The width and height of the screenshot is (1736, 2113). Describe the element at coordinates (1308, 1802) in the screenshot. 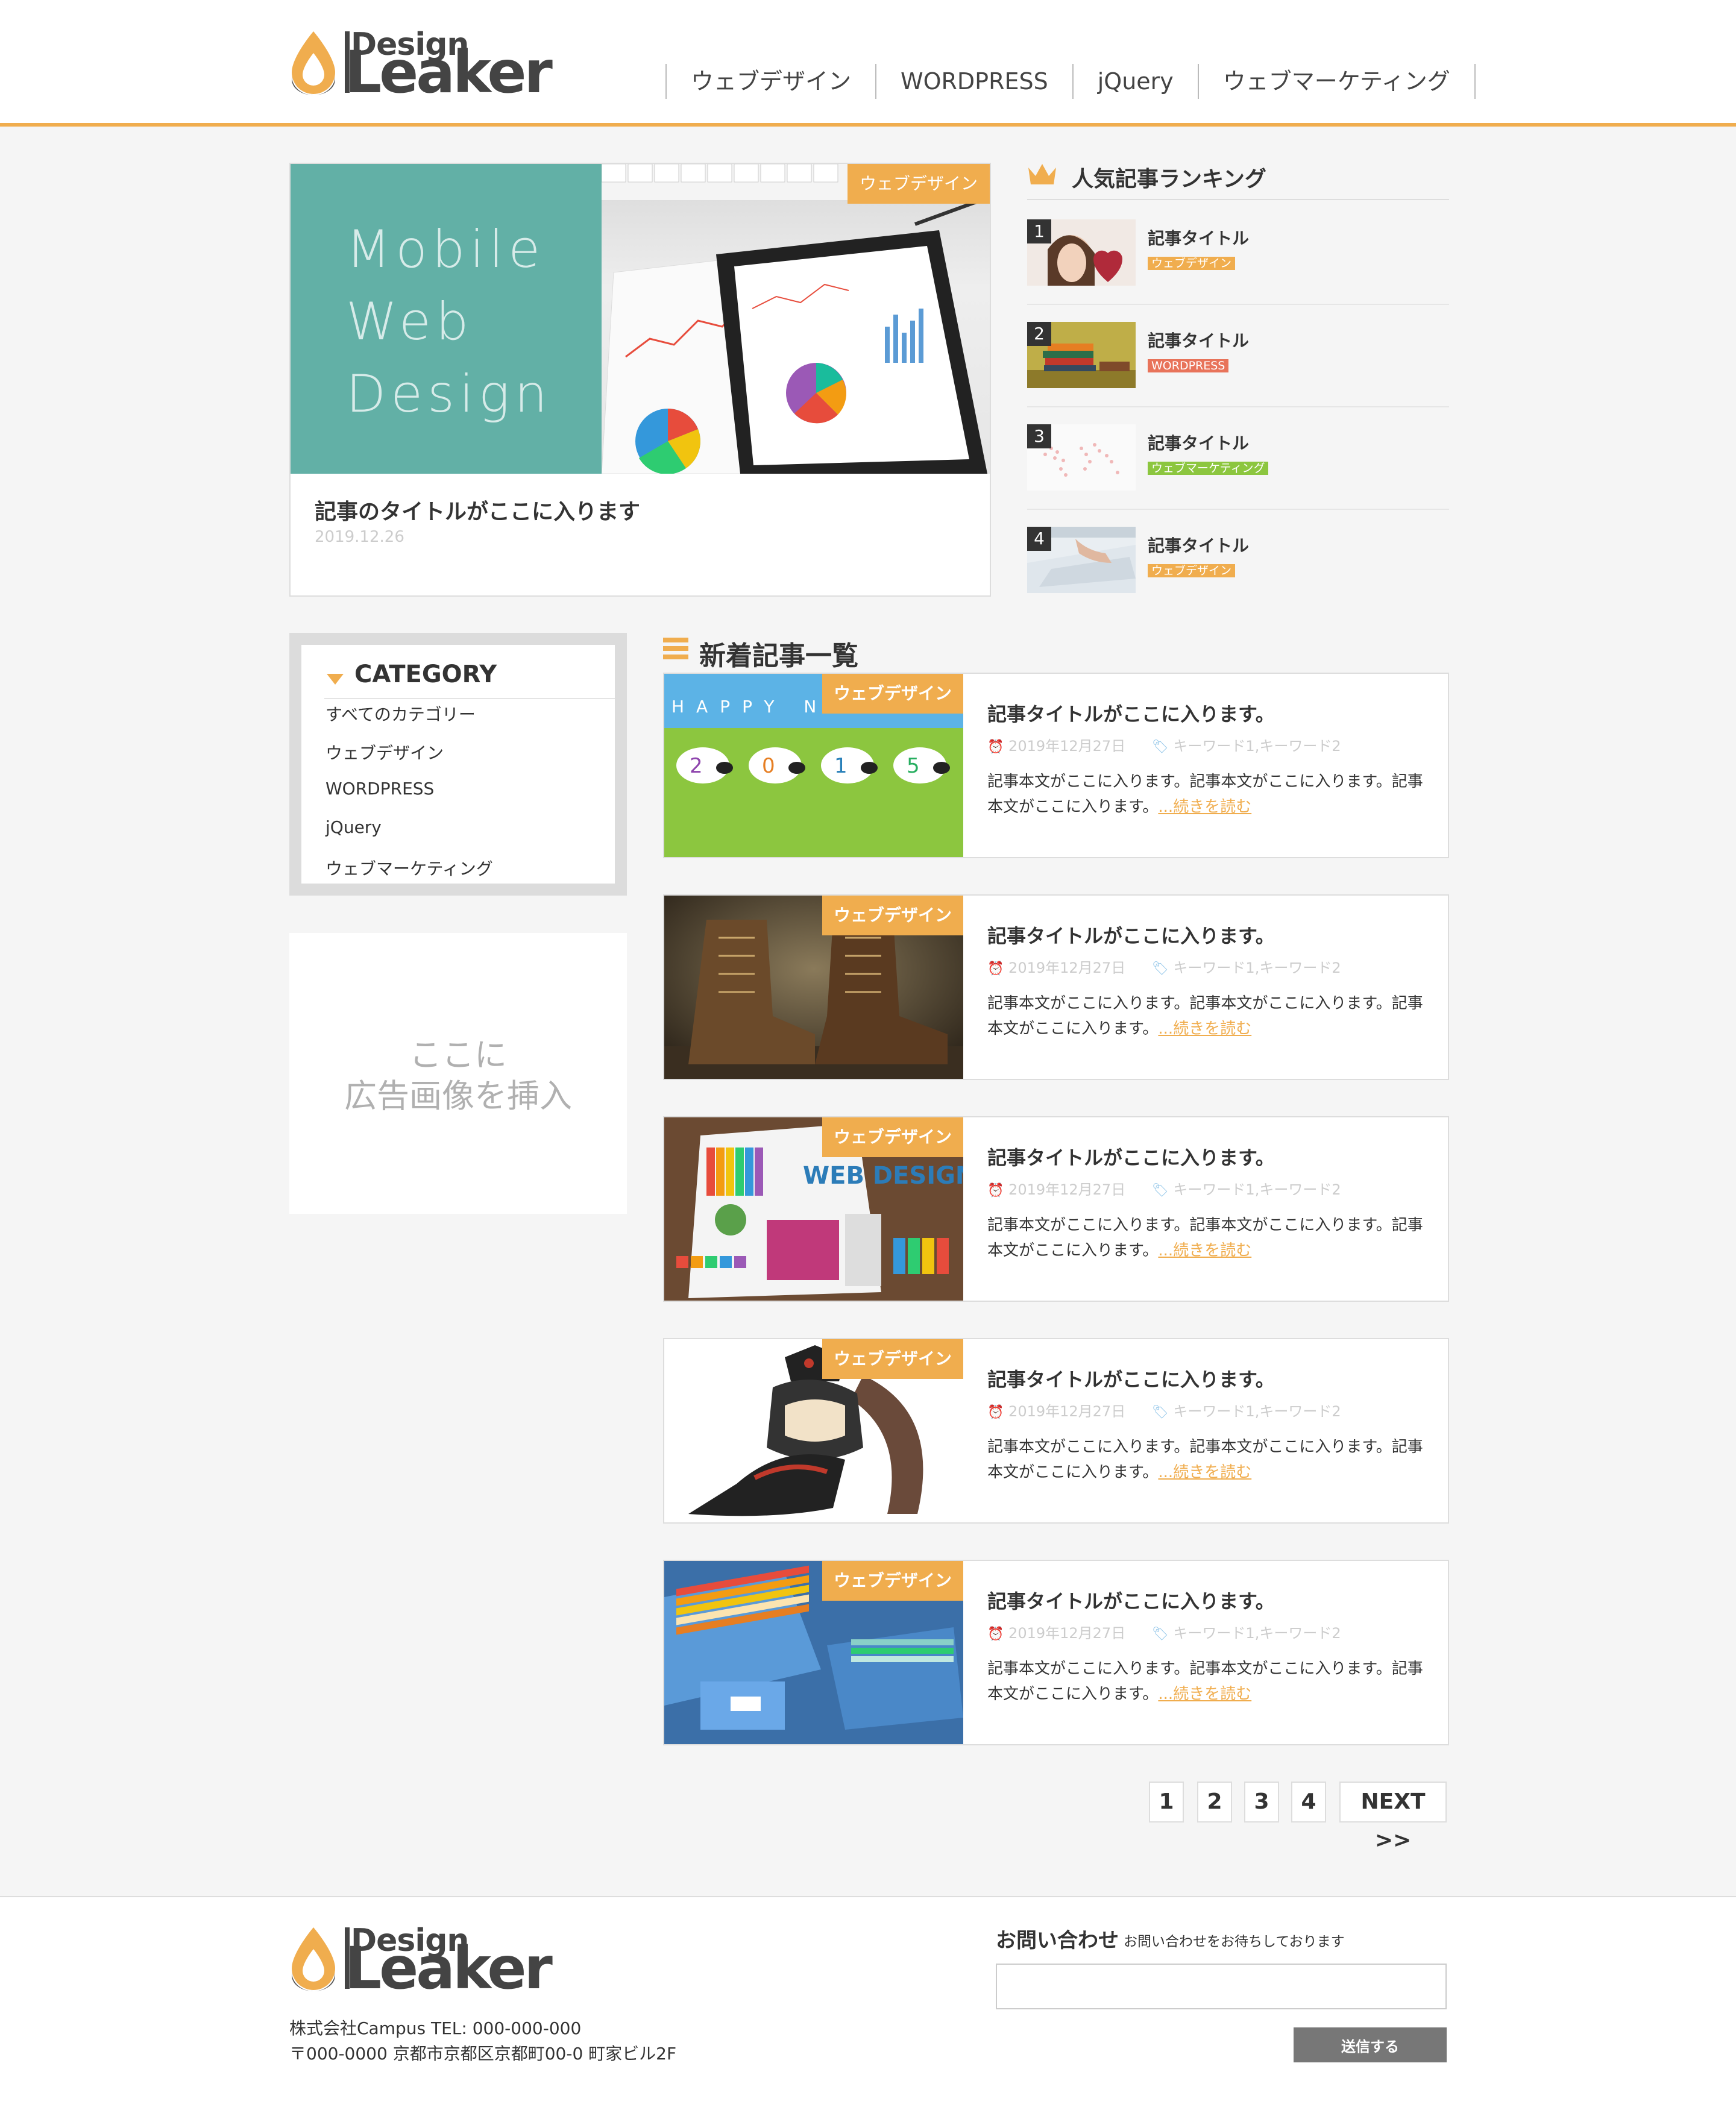

I see `page-4-button: 4` at that location.